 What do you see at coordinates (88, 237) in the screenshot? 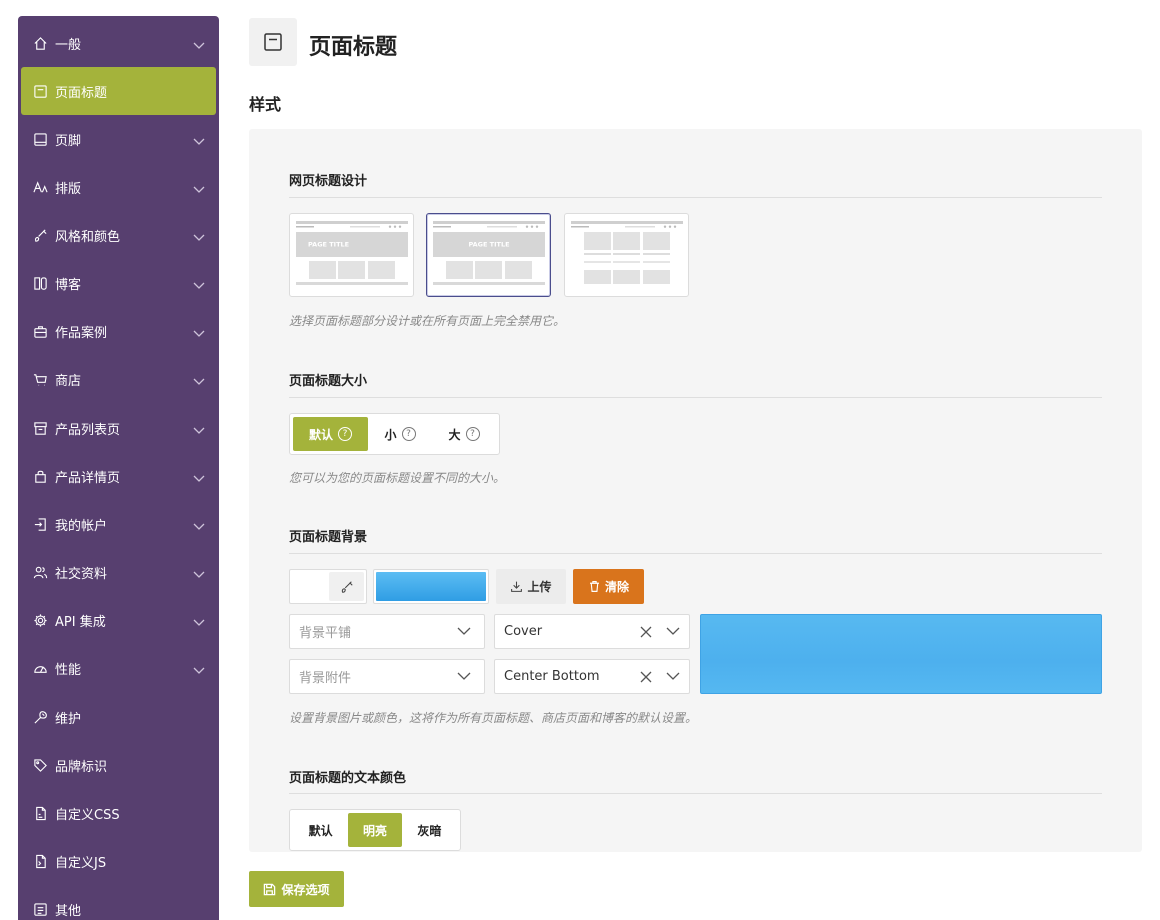
I see `sidebar-item-label: 风格和颜色` at bounding box center [88, 237].